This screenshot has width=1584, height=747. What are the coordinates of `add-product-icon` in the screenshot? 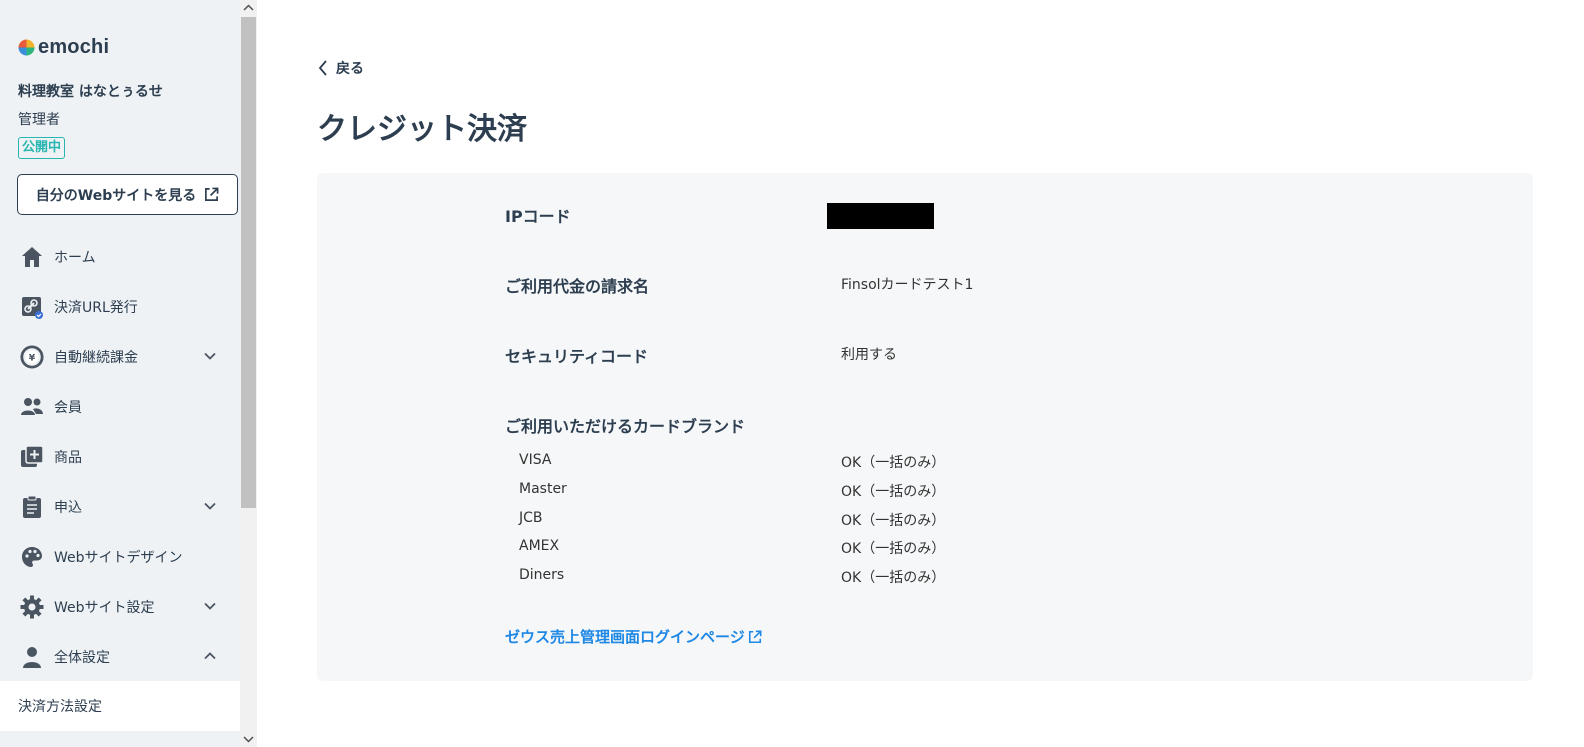 It's located at (32, 457).